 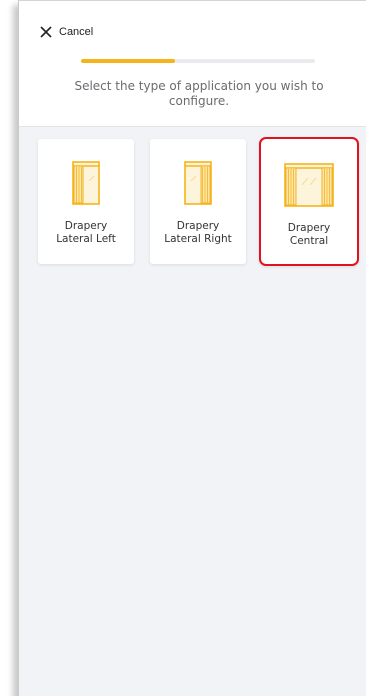 I want to click on option-drapery-lateral-right: Drapery Lateral Right, so click(x=198, y=201).